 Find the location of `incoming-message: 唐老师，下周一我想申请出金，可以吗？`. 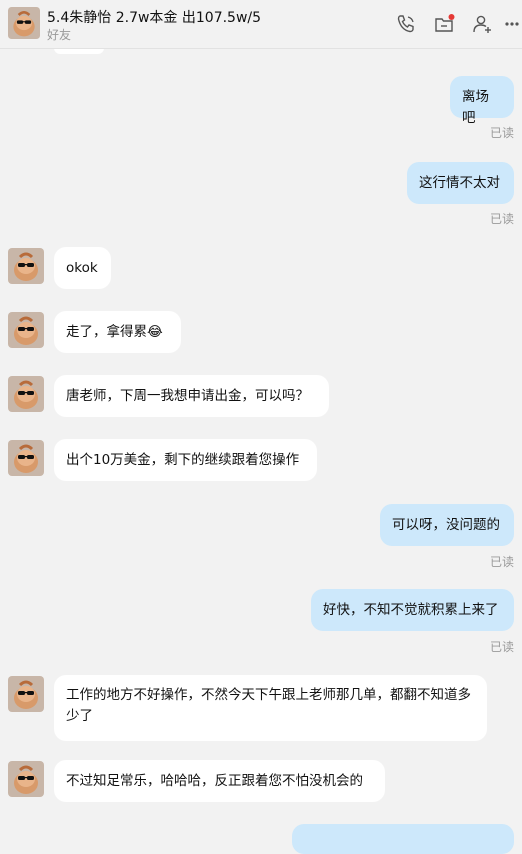

incoming-message: 唐老师，下周一我想申请出金，可以吗？ is located at coordinates (191, 396).